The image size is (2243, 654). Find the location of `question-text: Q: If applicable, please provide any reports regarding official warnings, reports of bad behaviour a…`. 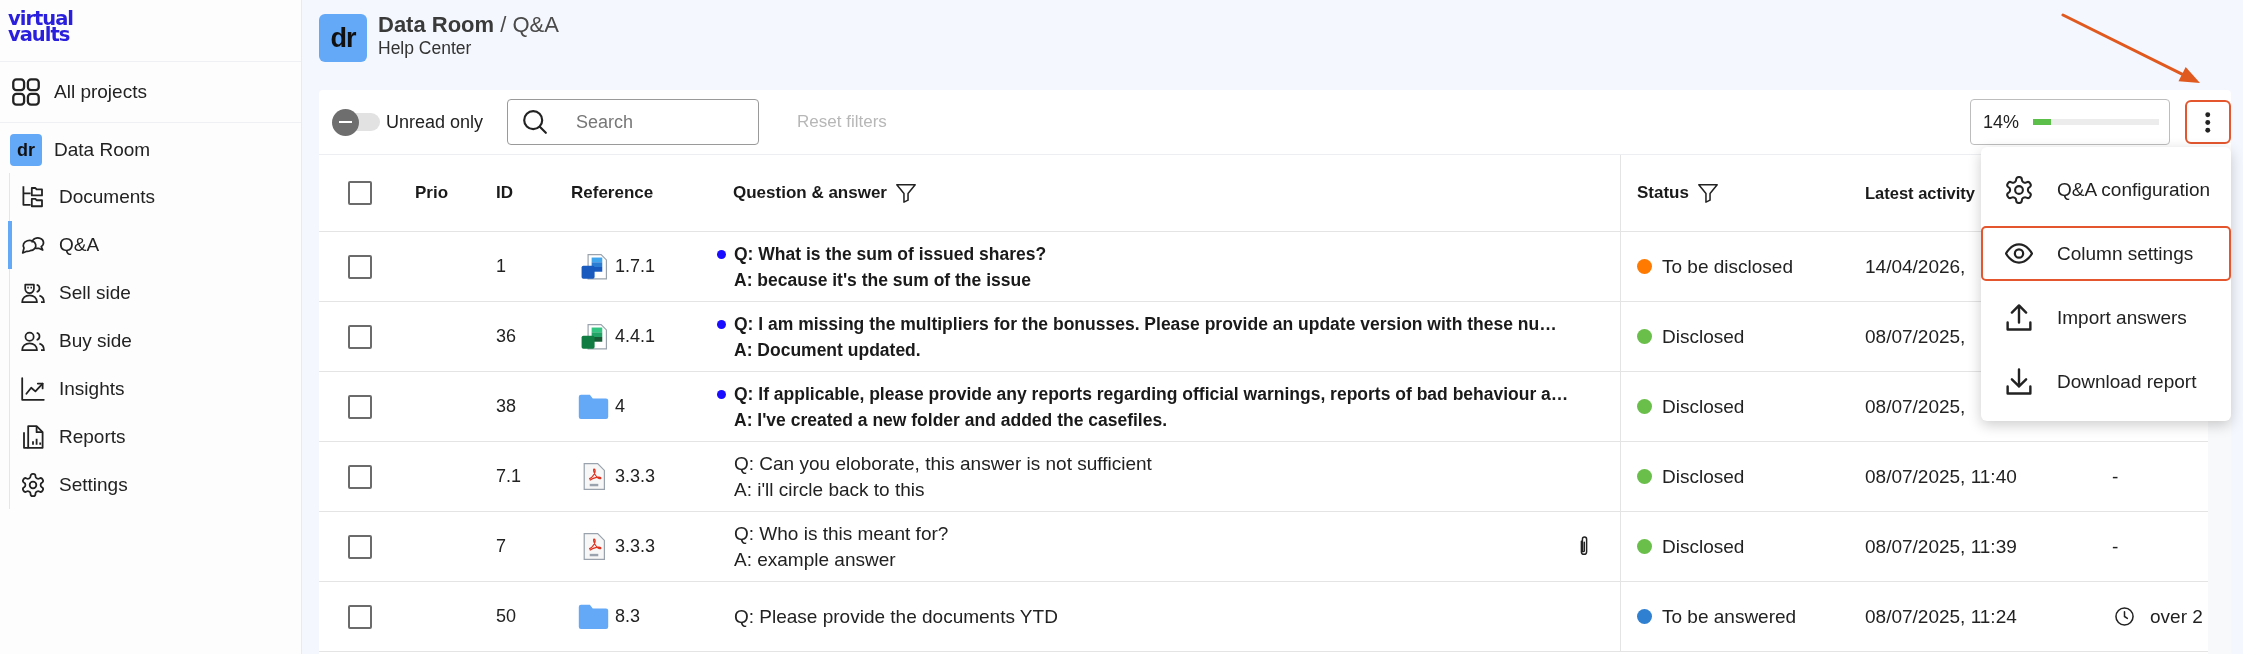

question-text: Q: If applicable, please provide any reports regarding official warnings, reports of bad behaviour a… is located at coordinates (1152, 394).